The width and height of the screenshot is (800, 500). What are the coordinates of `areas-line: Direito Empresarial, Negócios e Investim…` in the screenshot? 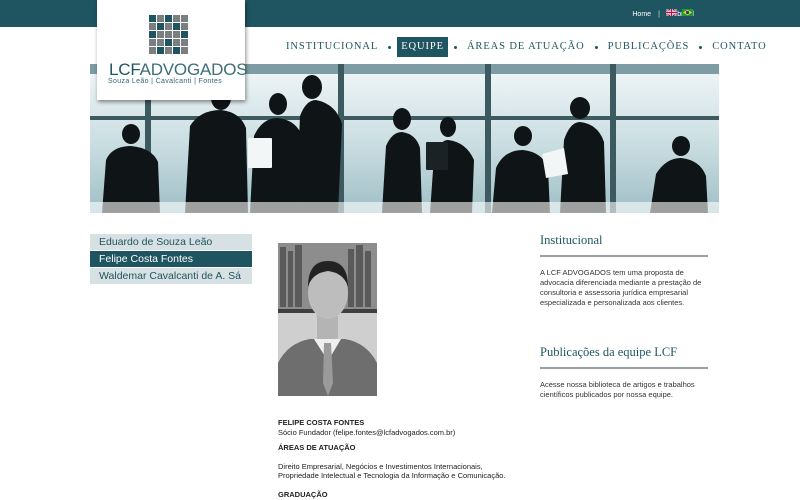 It's located at (380, 466).